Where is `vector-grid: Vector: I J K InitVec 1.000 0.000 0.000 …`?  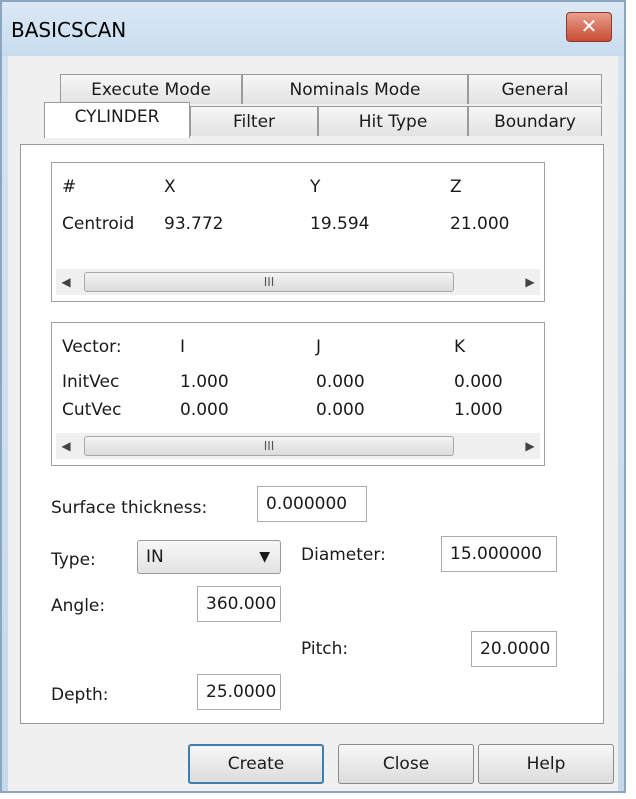 vector-grid: Vector: I J K InitVec 1.000 0.000 0.000 … is located at coordinates (298, 394).